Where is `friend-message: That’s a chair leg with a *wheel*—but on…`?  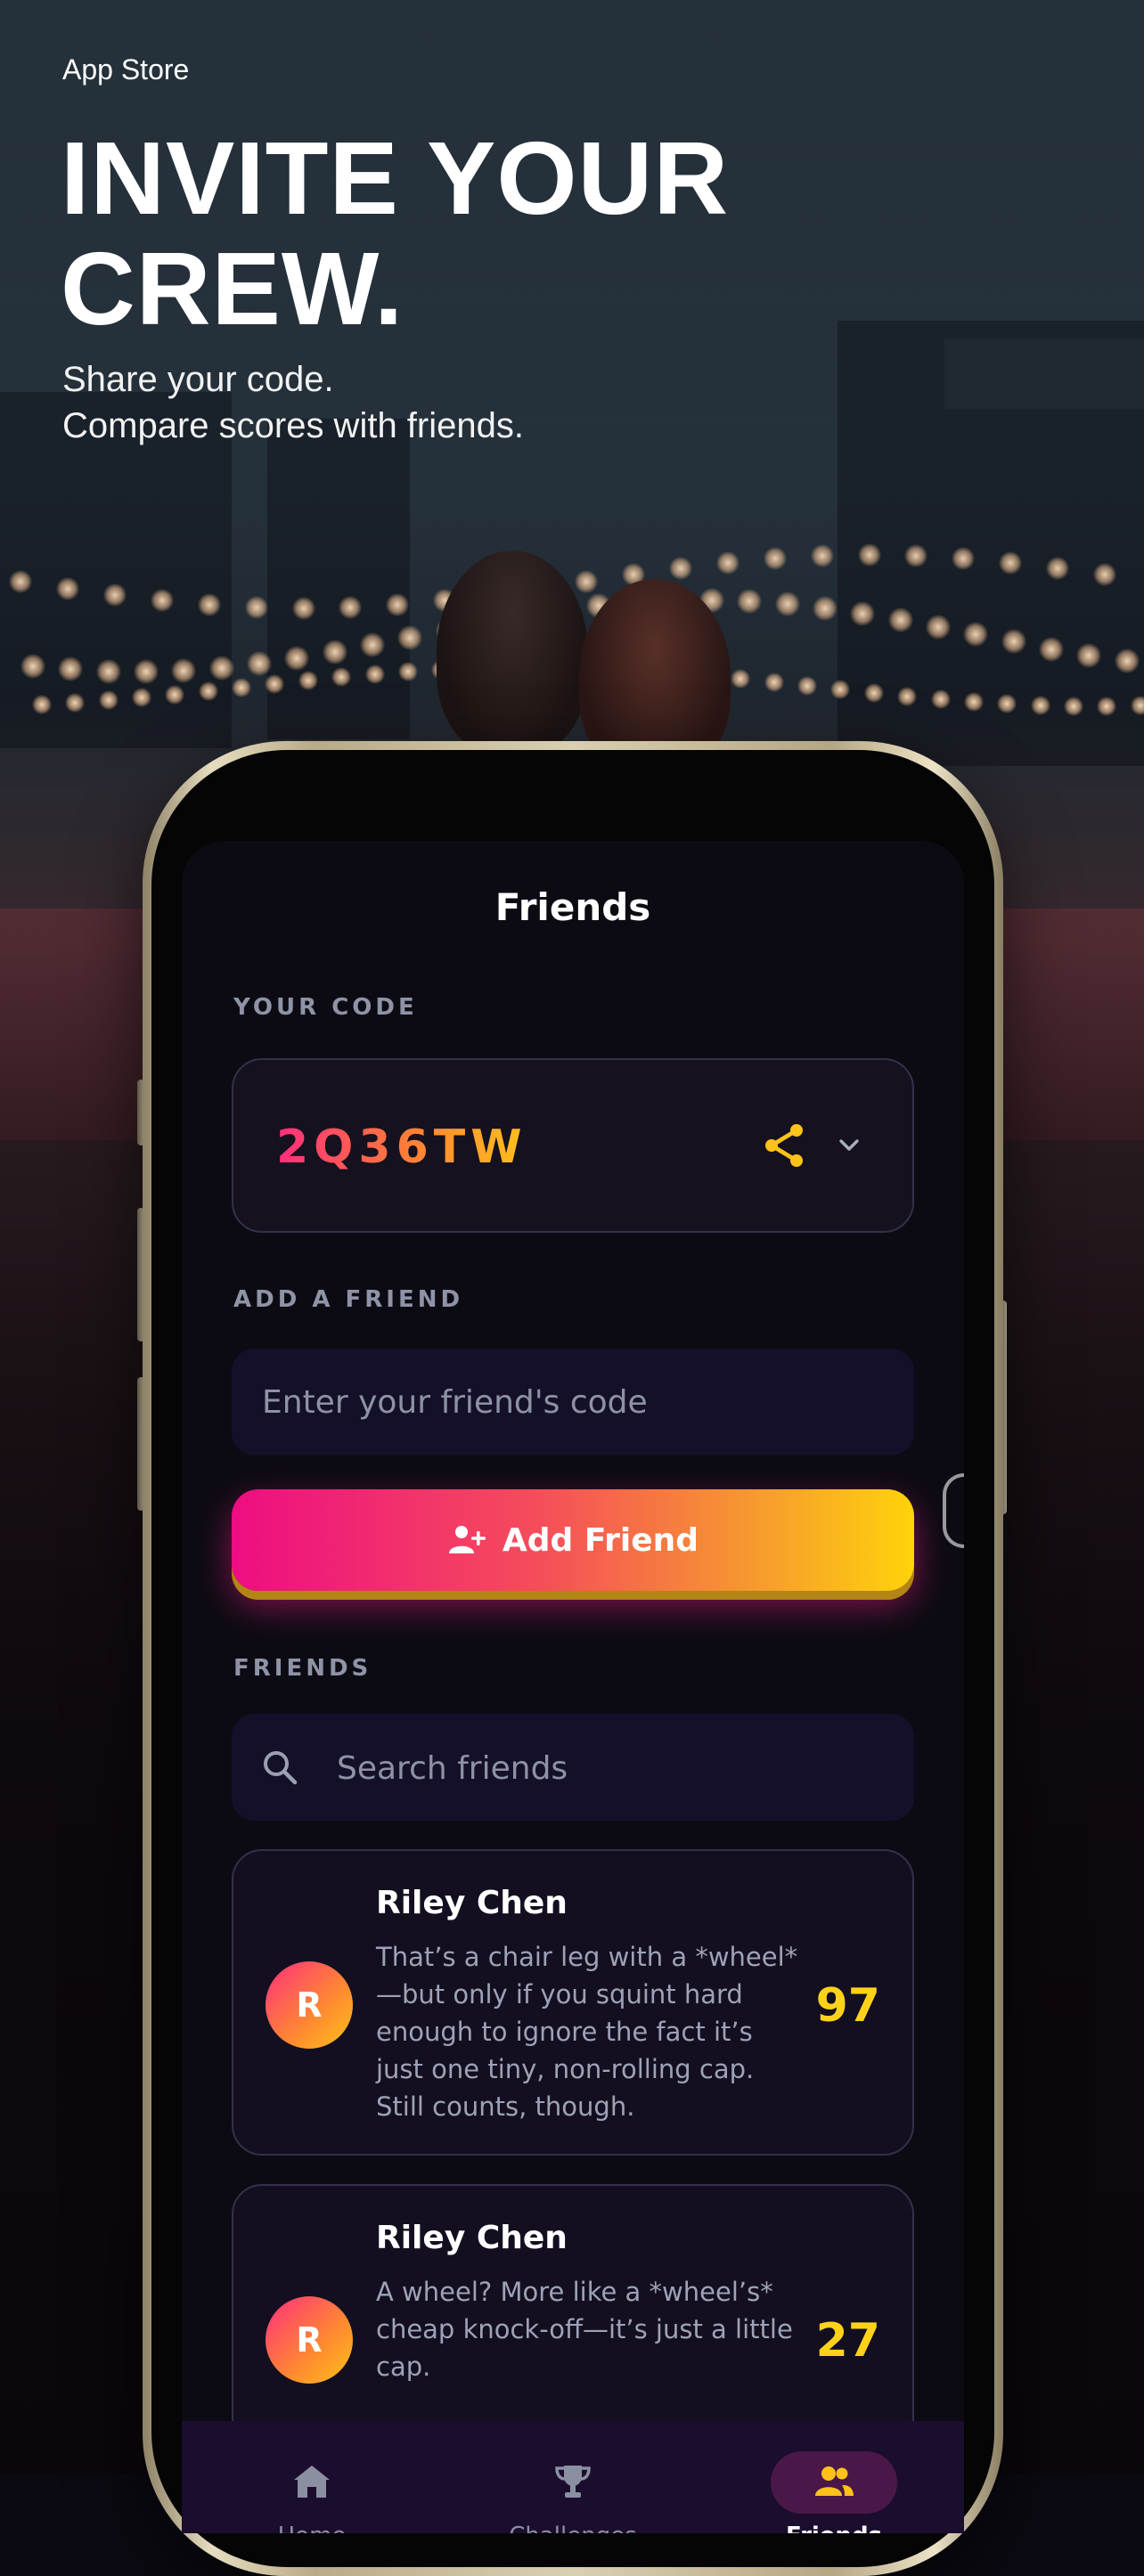
friend-message: That’s a chair leg with a *wheel*—but on… is located at coordinates (587, 2032).